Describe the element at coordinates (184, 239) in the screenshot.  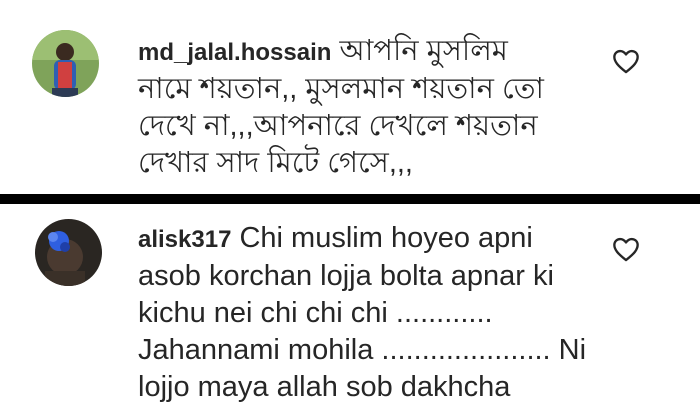
I see `comment-username: alisk317` at that location.